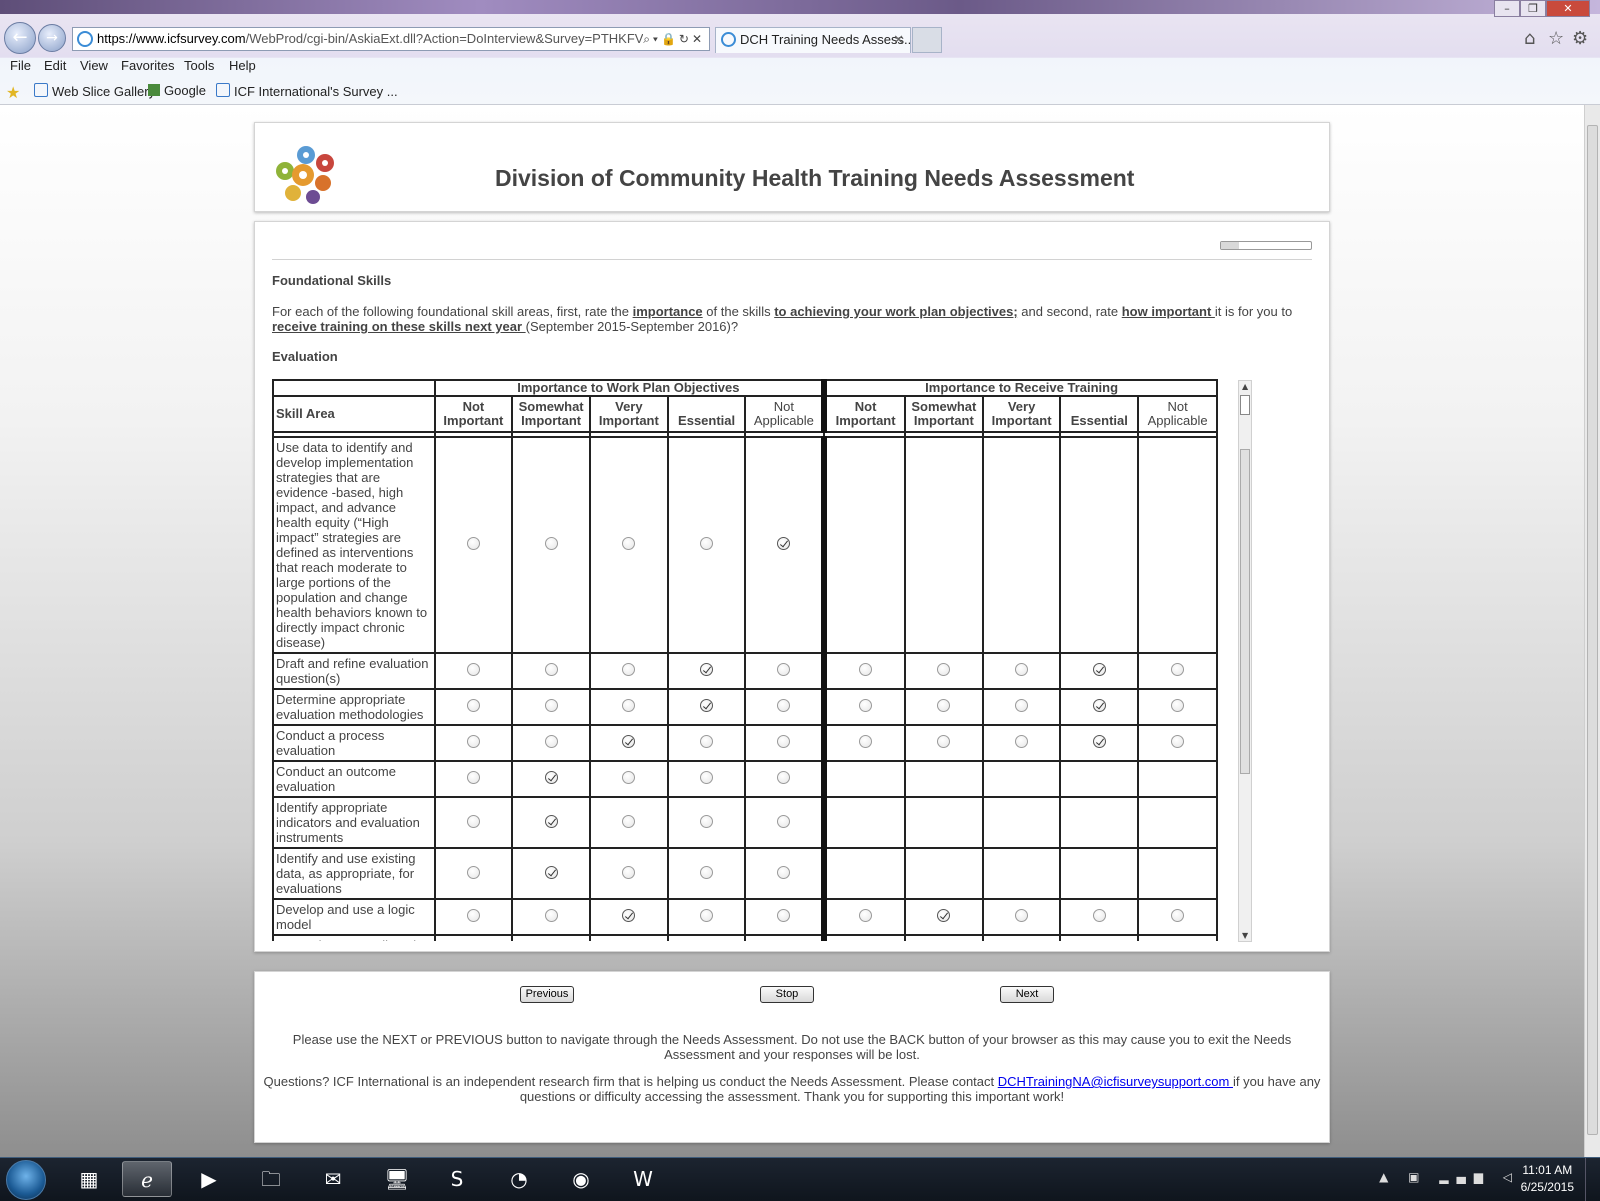 The height and width of the screenshot is (1201, 1600). I want to click on menu-tools: Tools, so click(199, 65).